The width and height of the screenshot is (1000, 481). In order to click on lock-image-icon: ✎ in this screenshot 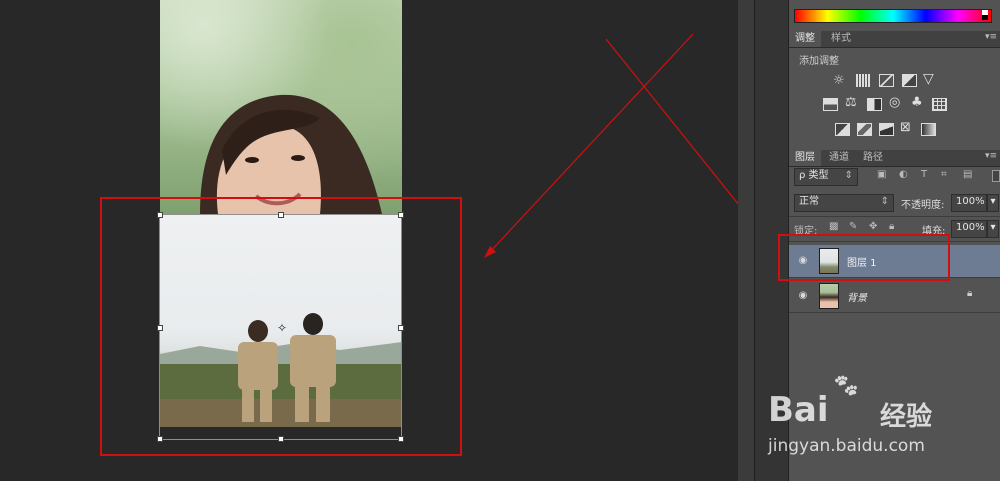, I will do `click(853, 226)`.